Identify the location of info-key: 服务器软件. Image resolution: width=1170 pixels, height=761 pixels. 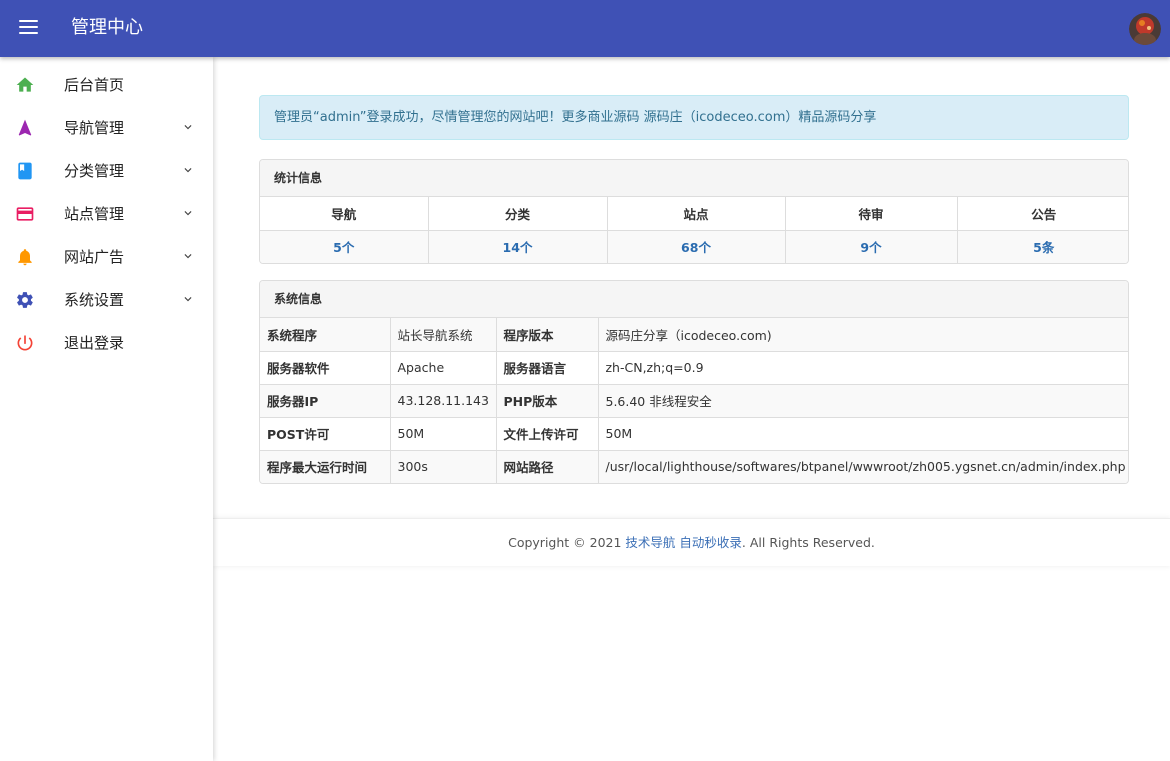
(325, 368).